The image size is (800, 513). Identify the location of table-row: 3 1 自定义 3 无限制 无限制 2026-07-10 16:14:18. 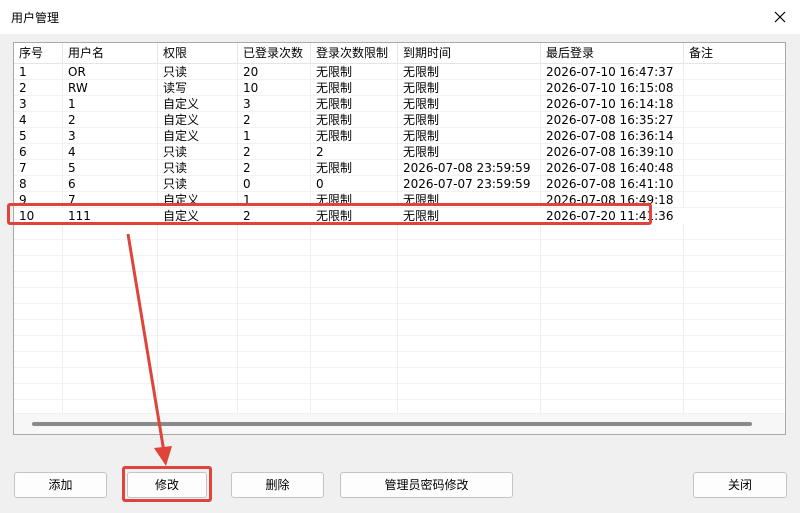
(399, 104).